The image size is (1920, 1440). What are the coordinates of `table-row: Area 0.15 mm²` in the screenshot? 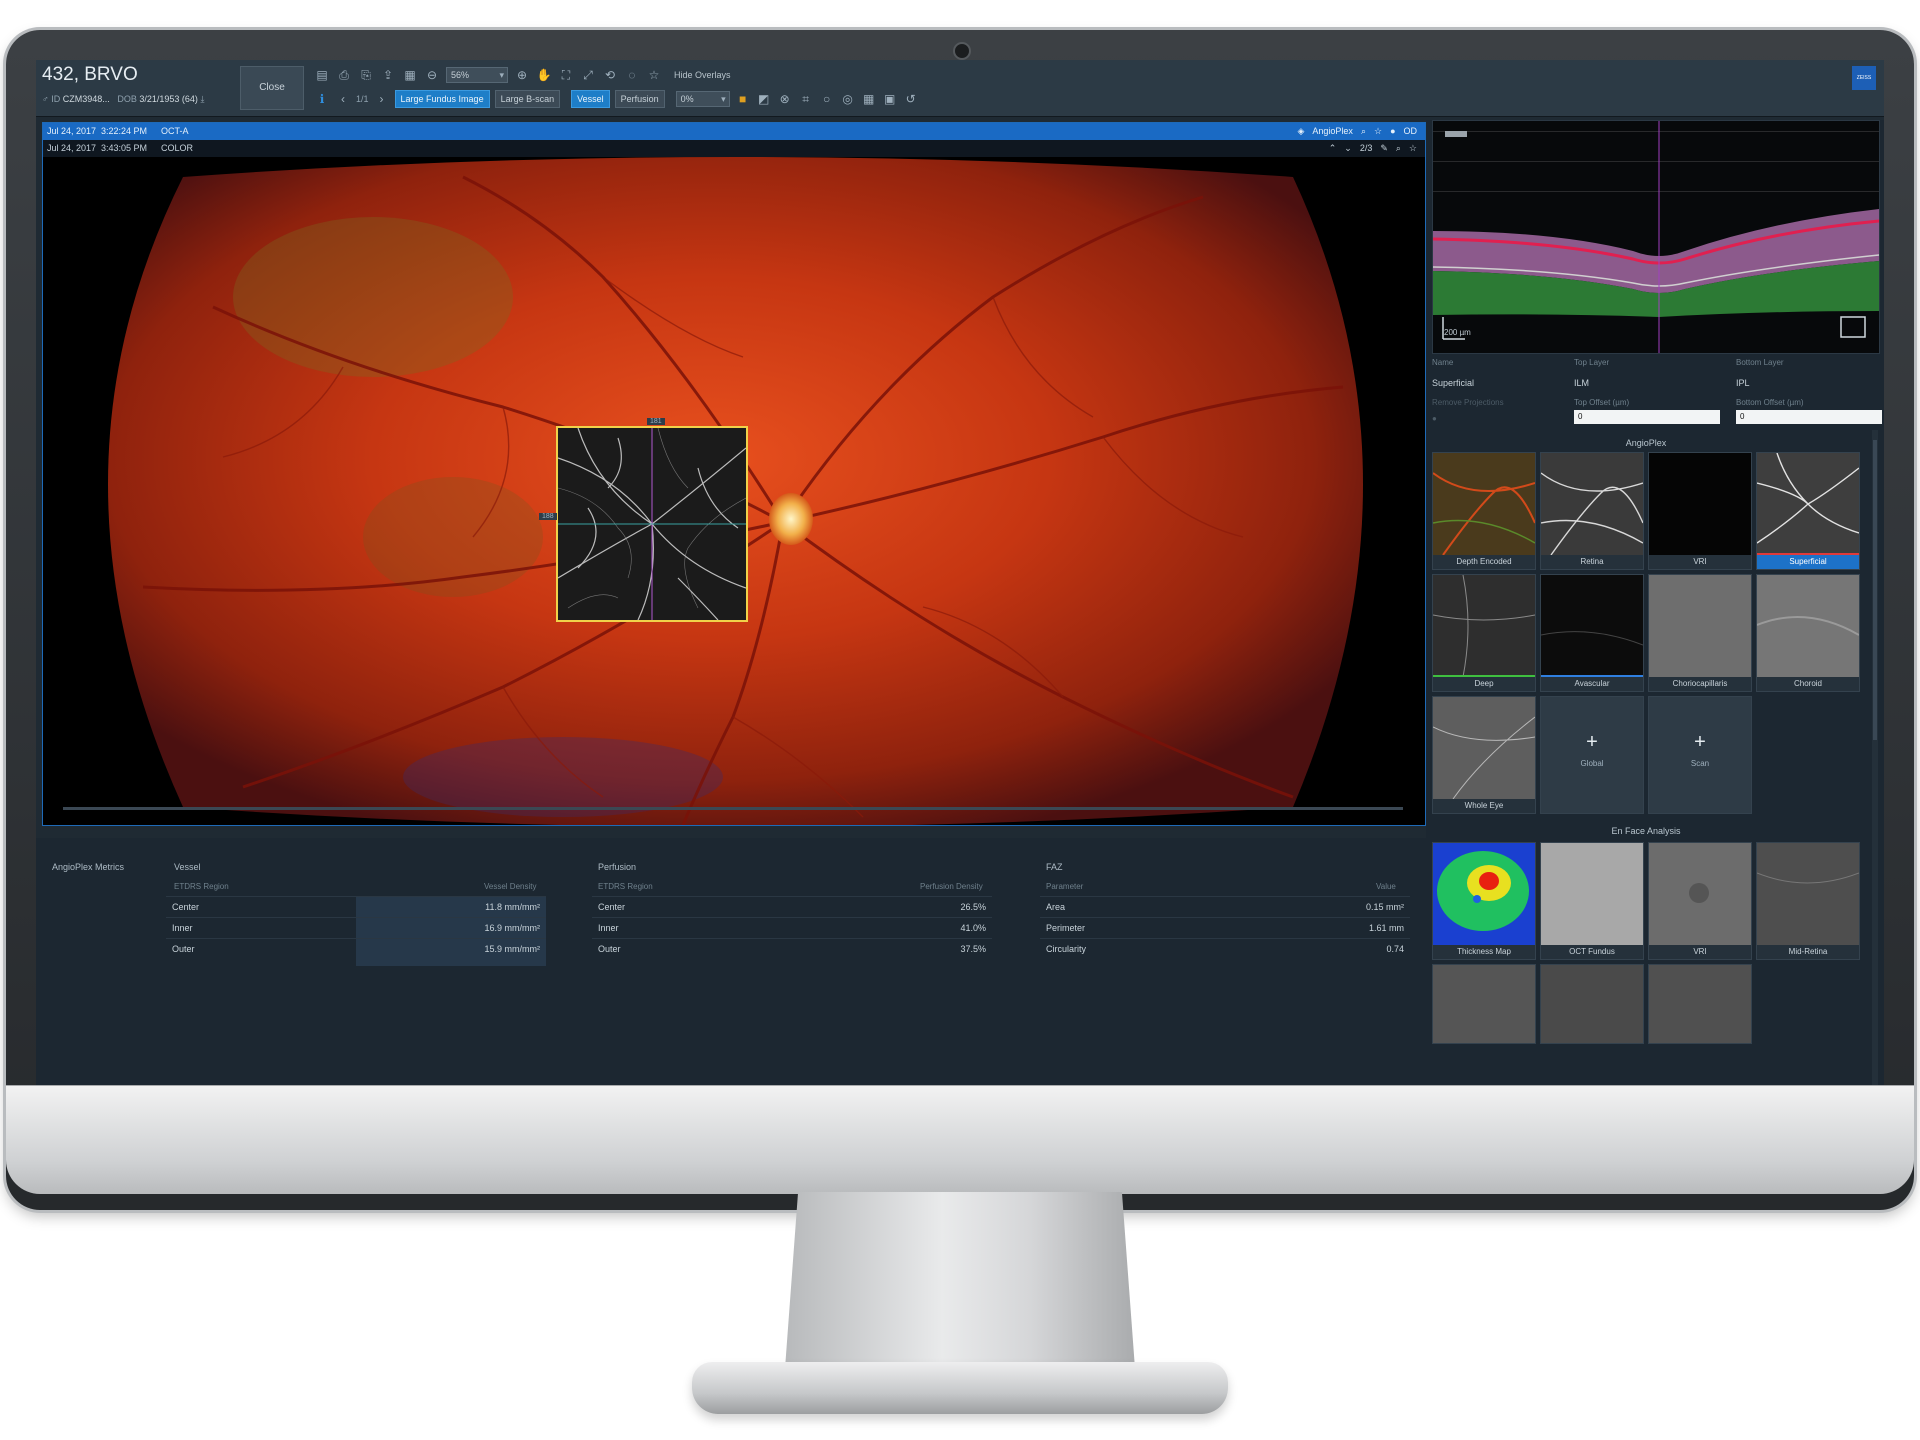 It's located at (1225, 906).